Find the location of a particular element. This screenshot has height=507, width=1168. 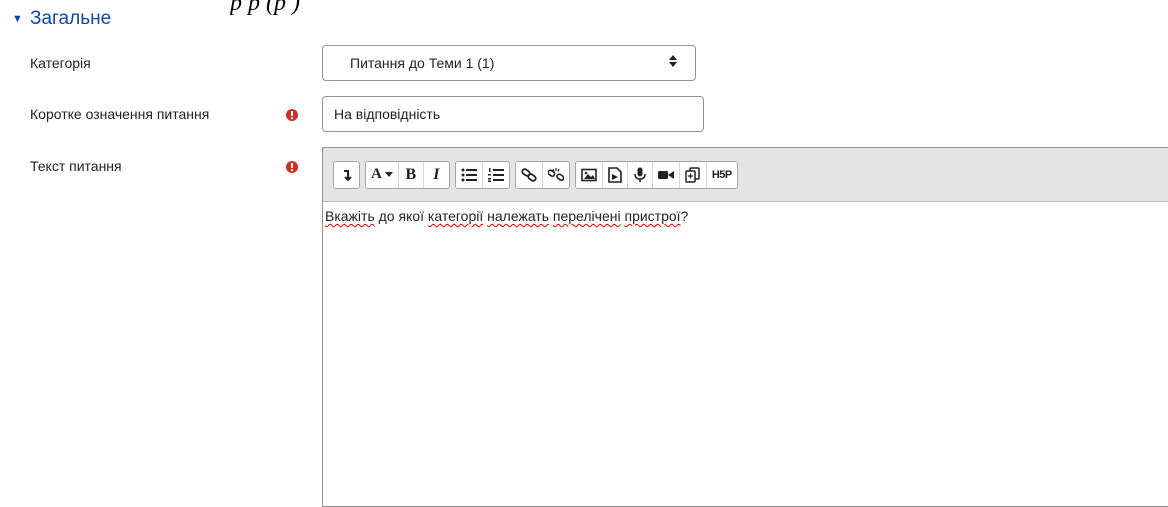

editor-toolbar: A B I H5P is located at coordinates (745, 175).